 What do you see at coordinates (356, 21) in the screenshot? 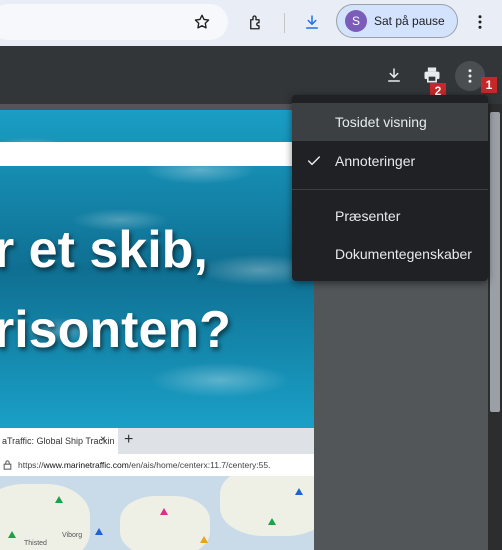
I see `avatar: S` at bounding box center [356, 21].